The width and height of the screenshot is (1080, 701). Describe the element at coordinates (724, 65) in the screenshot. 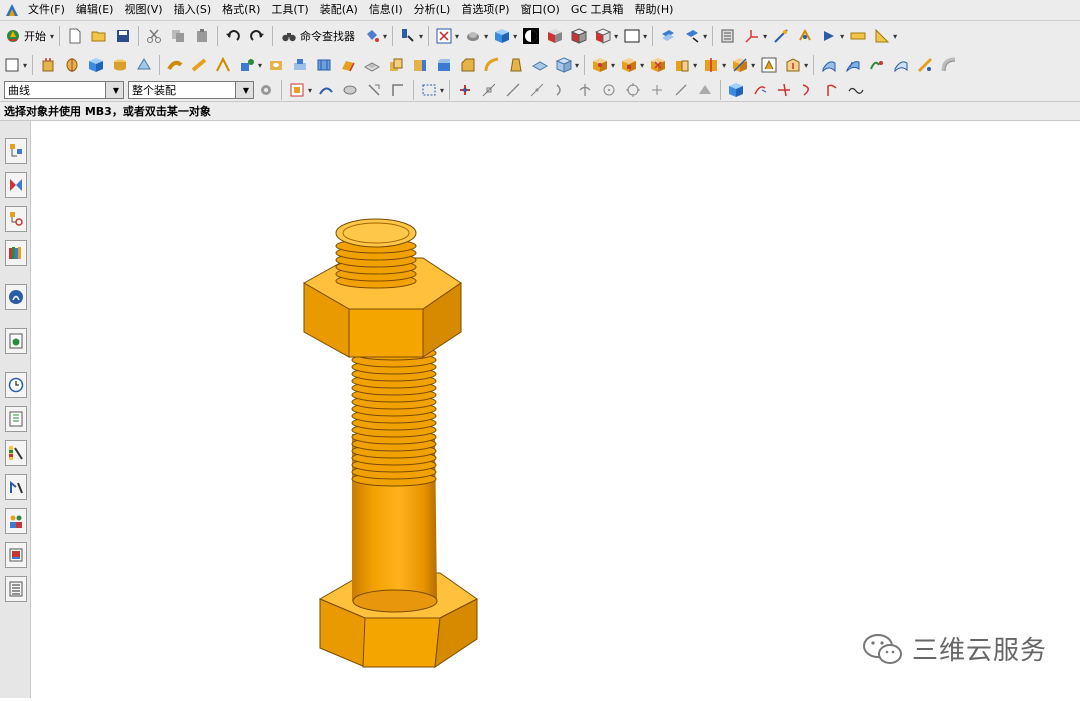

I see `split-dropdown-icon: ▾` at that location.